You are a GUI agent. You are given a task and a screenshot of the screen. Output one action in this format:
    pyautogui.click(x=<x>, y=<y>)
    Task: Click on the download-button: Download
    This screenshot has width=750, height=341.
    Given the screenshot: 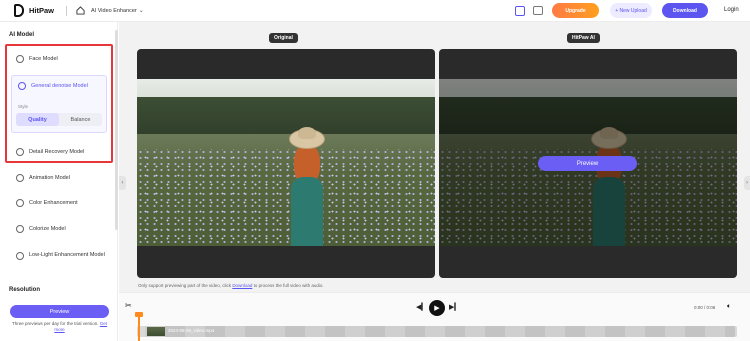 What is the action you would take?
    pyautogui.click(x=685, y=10)
    